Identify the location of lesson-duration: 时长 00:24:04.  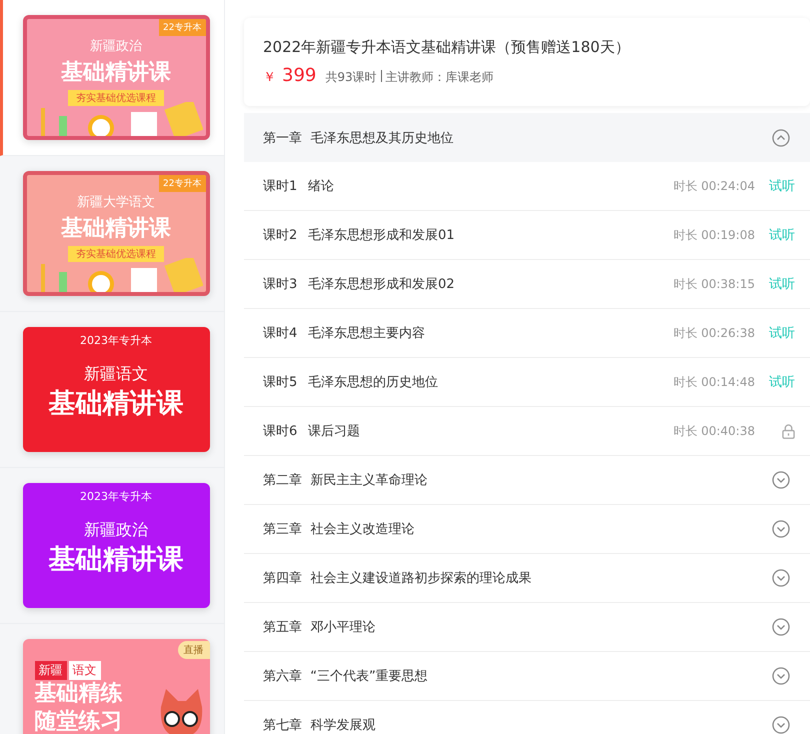
(714, 186).